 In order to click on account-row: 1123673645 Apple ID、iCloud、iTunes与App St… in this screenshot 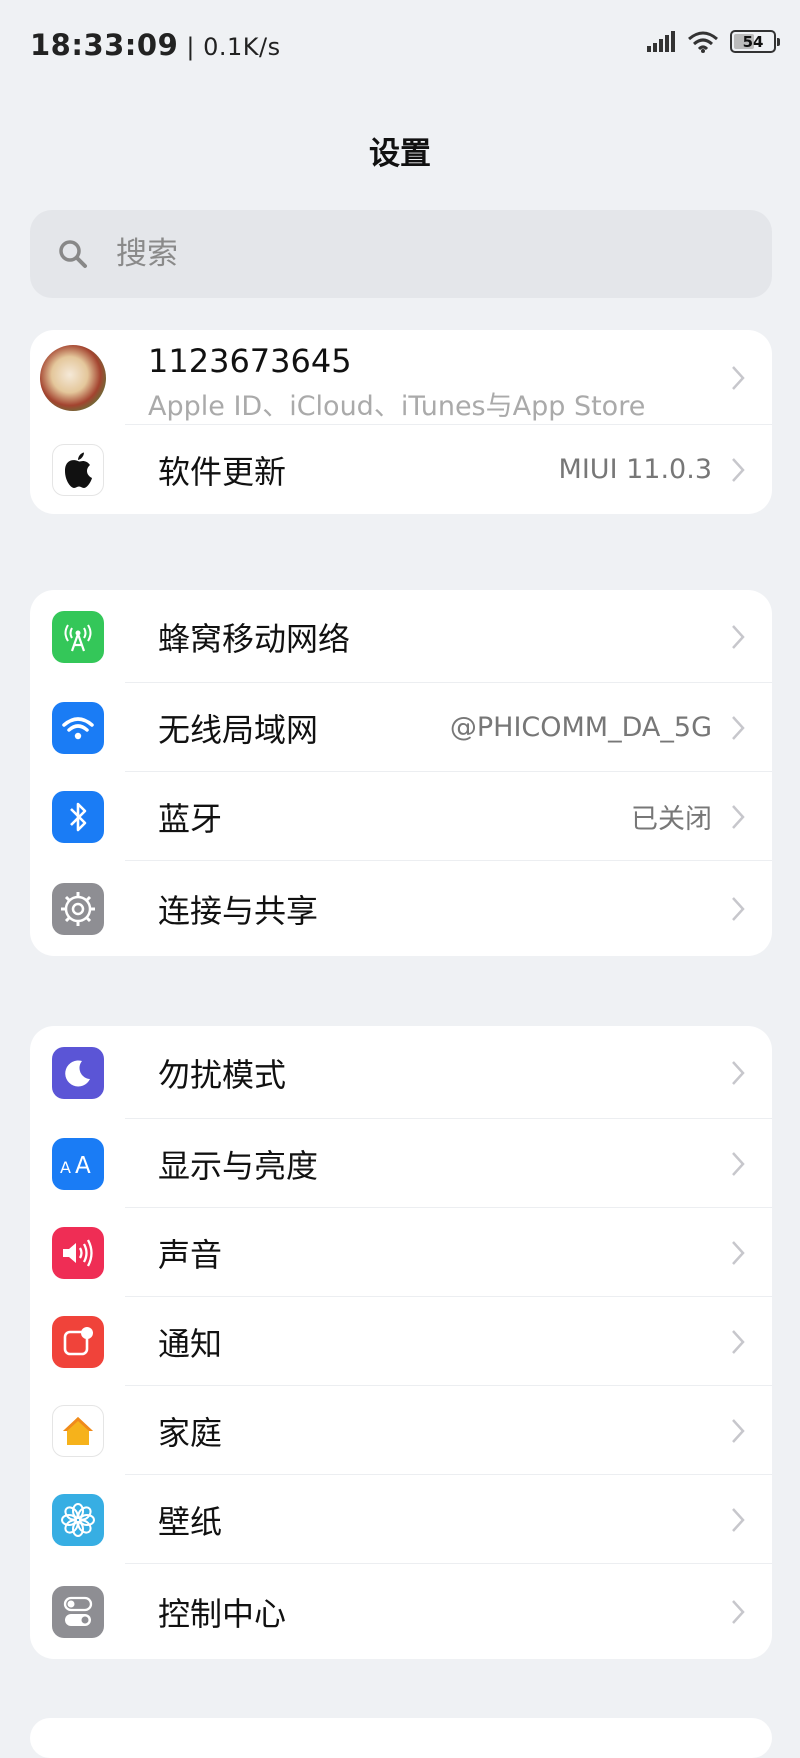, I will do `click(401, 377)`.